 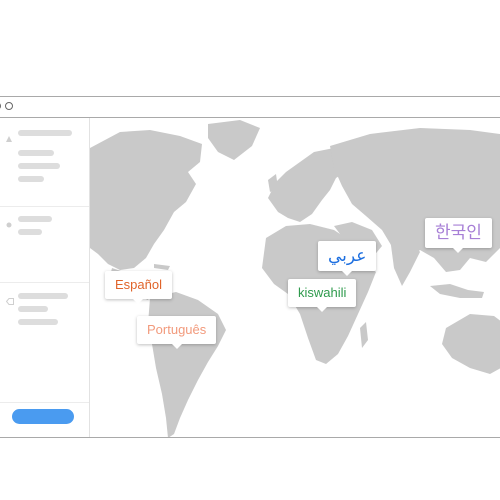 I want to click on language-label-spanish: Español, so click(x=138, y=284).